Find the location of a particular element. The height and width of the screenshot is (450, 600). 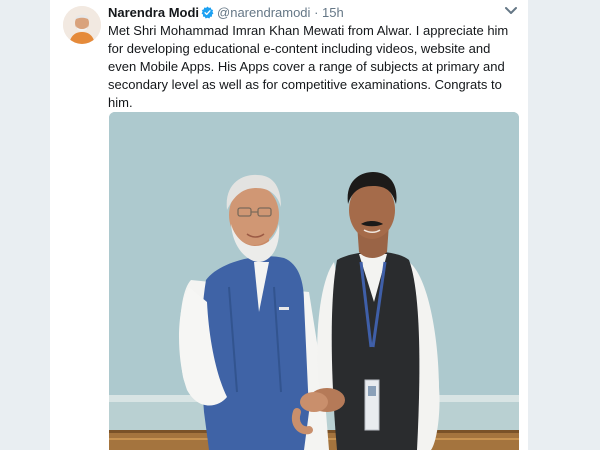

tweet-header: Narendra Modi @narendramodi · 15h is located at coordinates (226, 13).